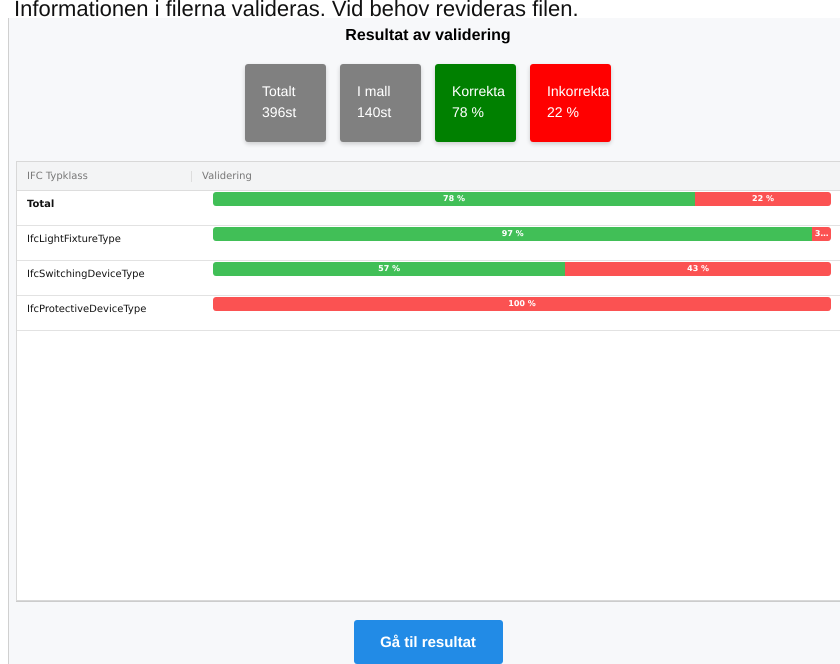 The height and width of the screenshot is (664, 840). I want to click on stat-label: I mall, so click(374, 91).